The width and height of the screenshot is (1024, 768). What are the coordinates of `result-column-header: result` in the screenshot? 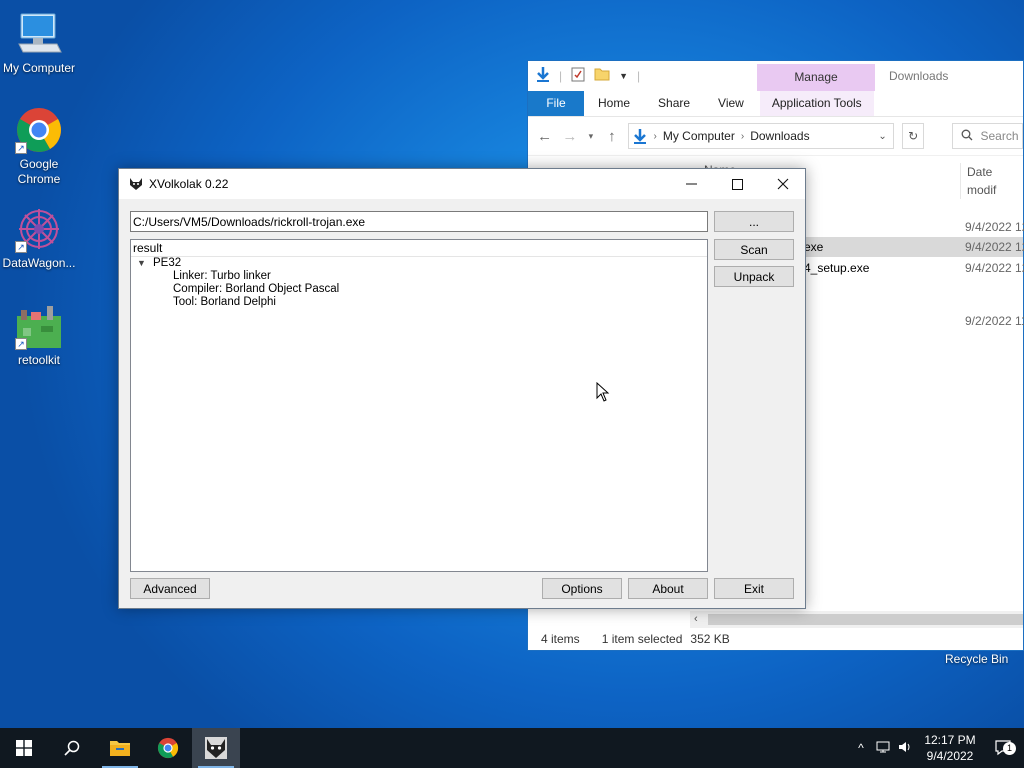 It's located at (419, 248).